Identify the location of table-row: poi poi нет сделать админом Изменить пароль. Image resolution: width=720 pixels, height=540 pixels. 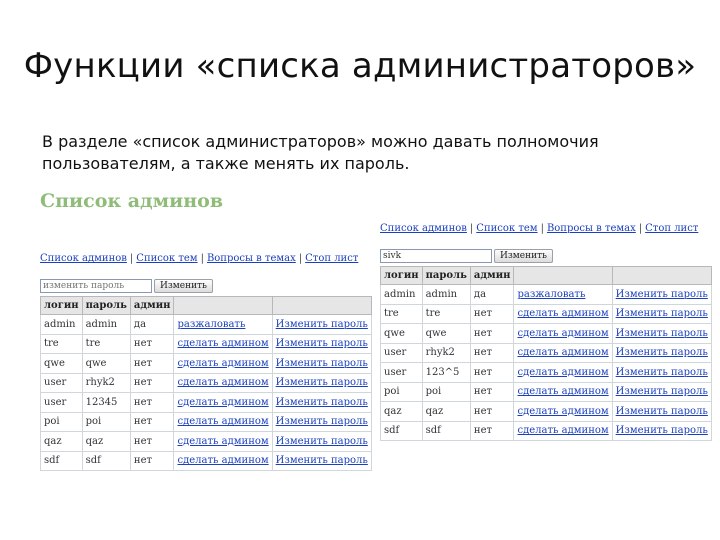
(546, 391).